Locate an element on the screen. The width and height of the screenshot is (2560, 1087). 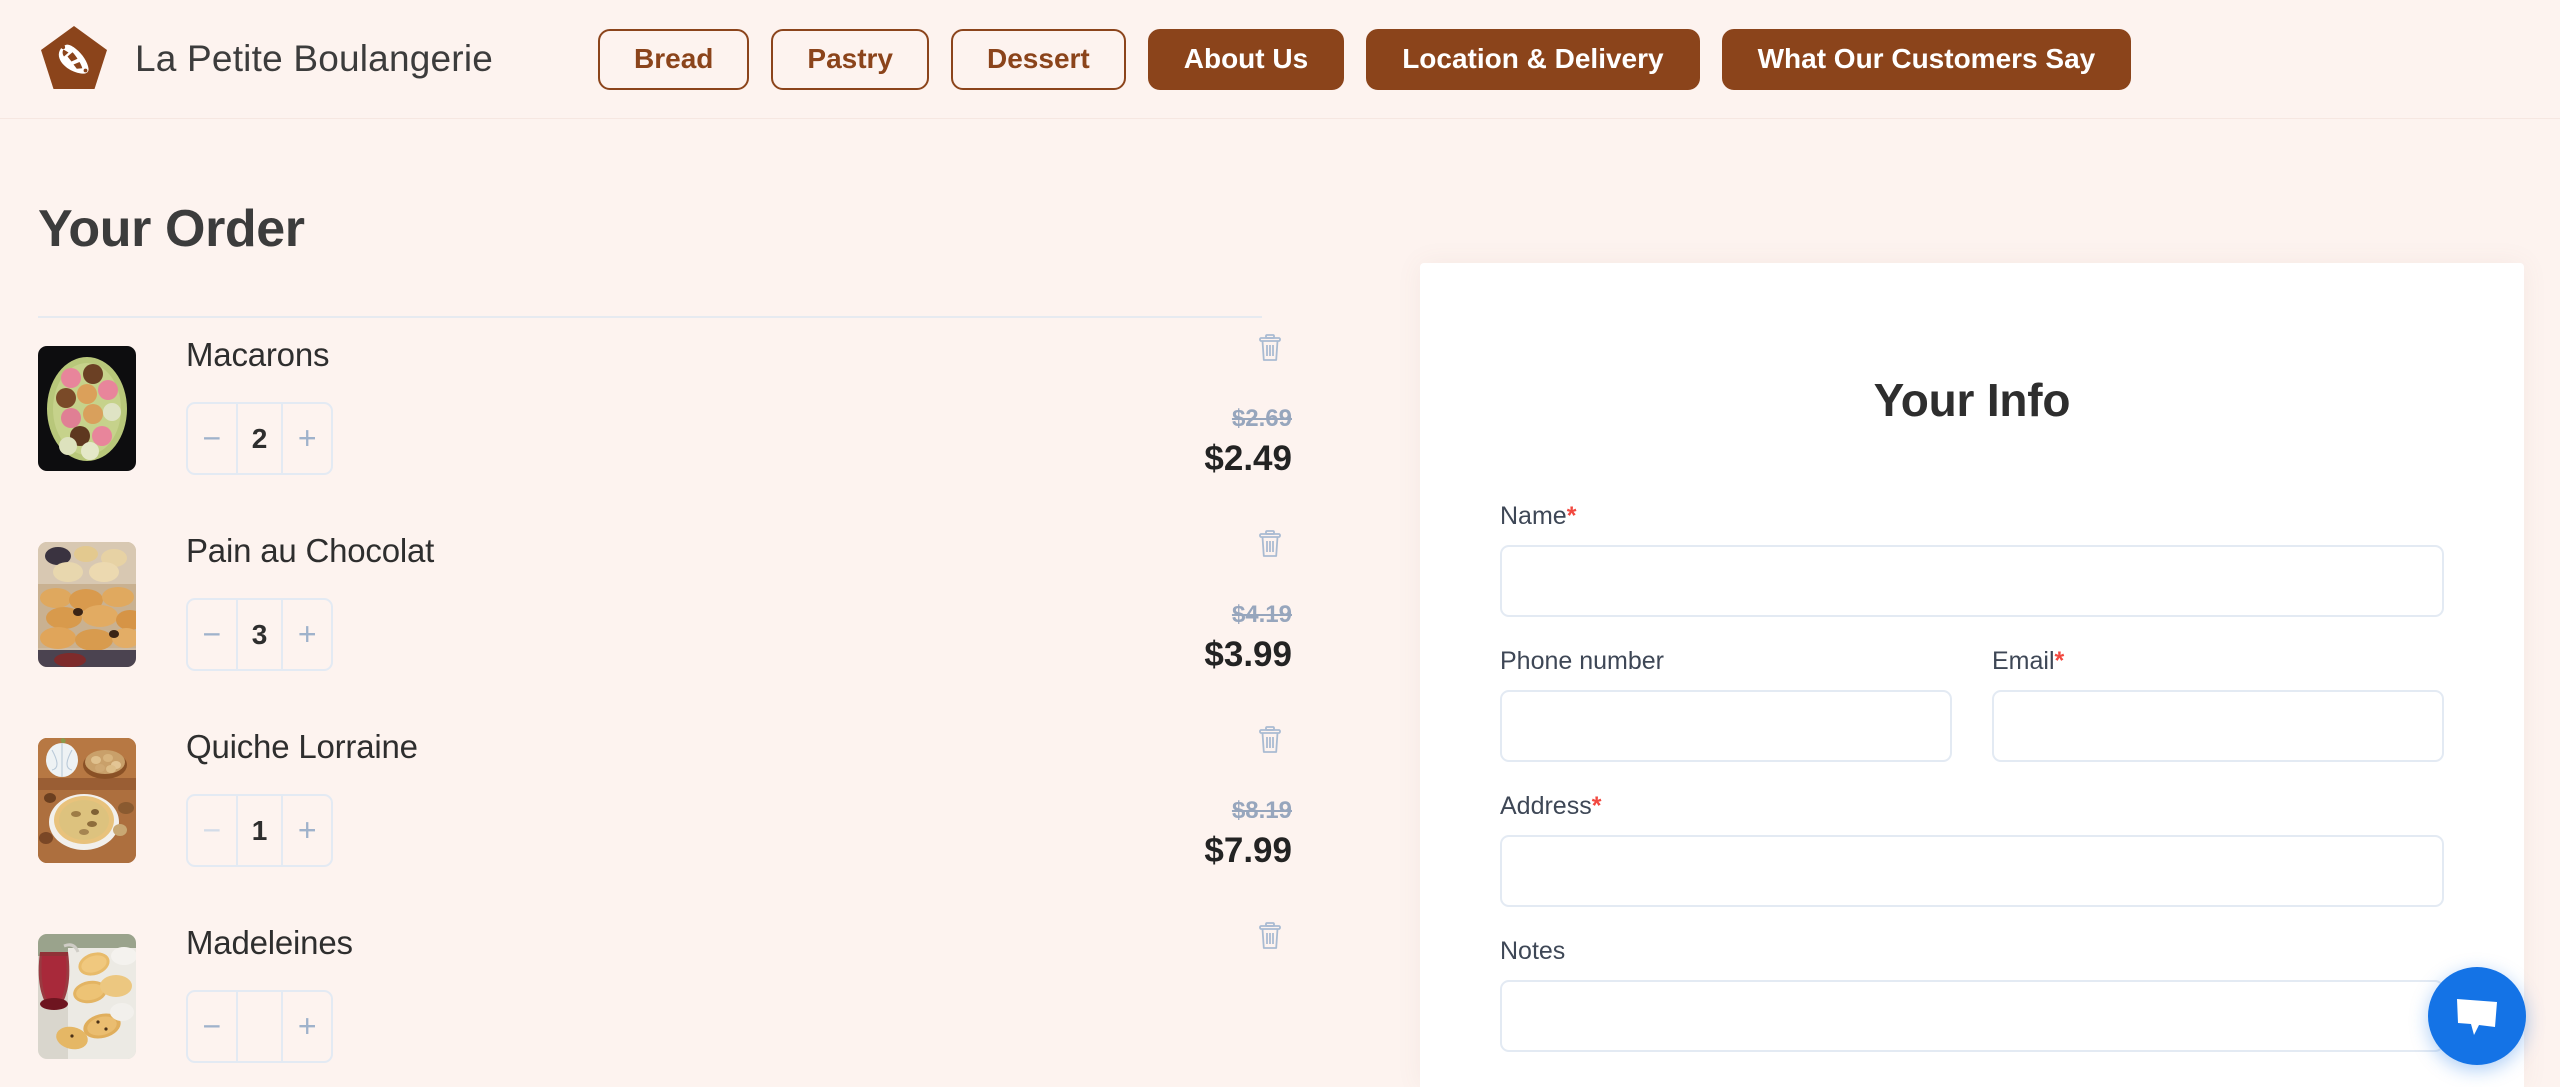
chat-bubble-icon is located at coordinates (2477, 1017).